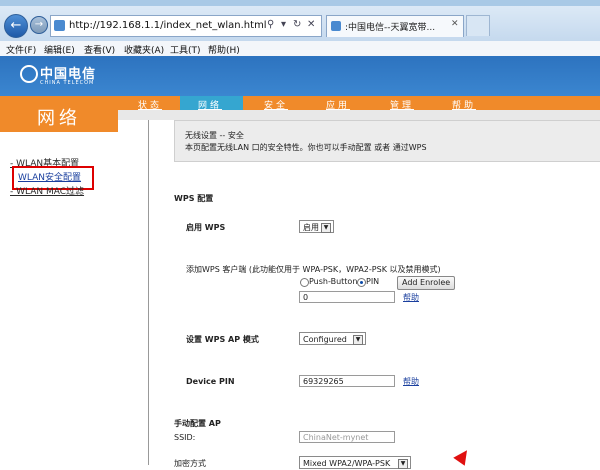 This screenshot has height=470, width=600. I want to click on wps-enable-label: 启用 WPS, so click(206, 227).